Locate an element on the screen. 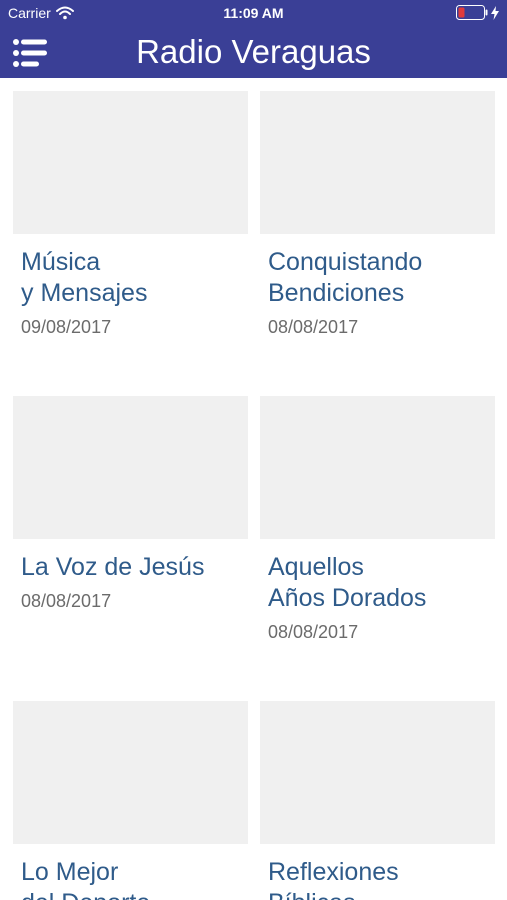  program-title: Reflexiones Bíblicas is located at coordinates (333, 879).